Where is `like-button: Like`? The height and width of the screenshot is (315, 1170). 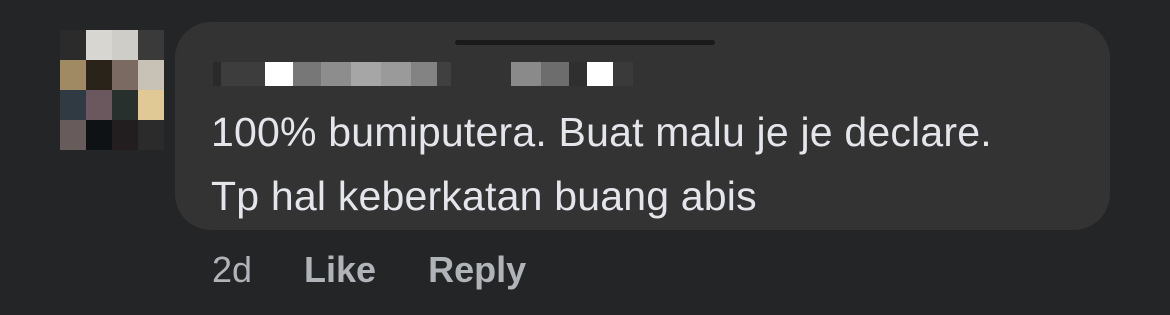
like-button: Like is located at coordinates (340, 270).